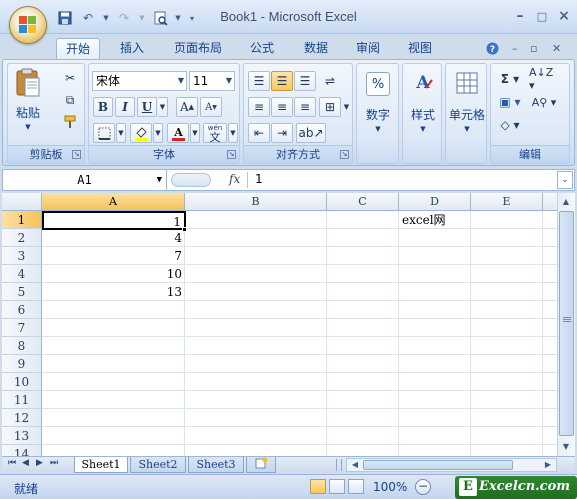 The height and width of the screenshot is (499, 577). What do you see at coordinates (22, 364) in the screenshot?
I see `row-header: 9` at bounding box center [22, 364].